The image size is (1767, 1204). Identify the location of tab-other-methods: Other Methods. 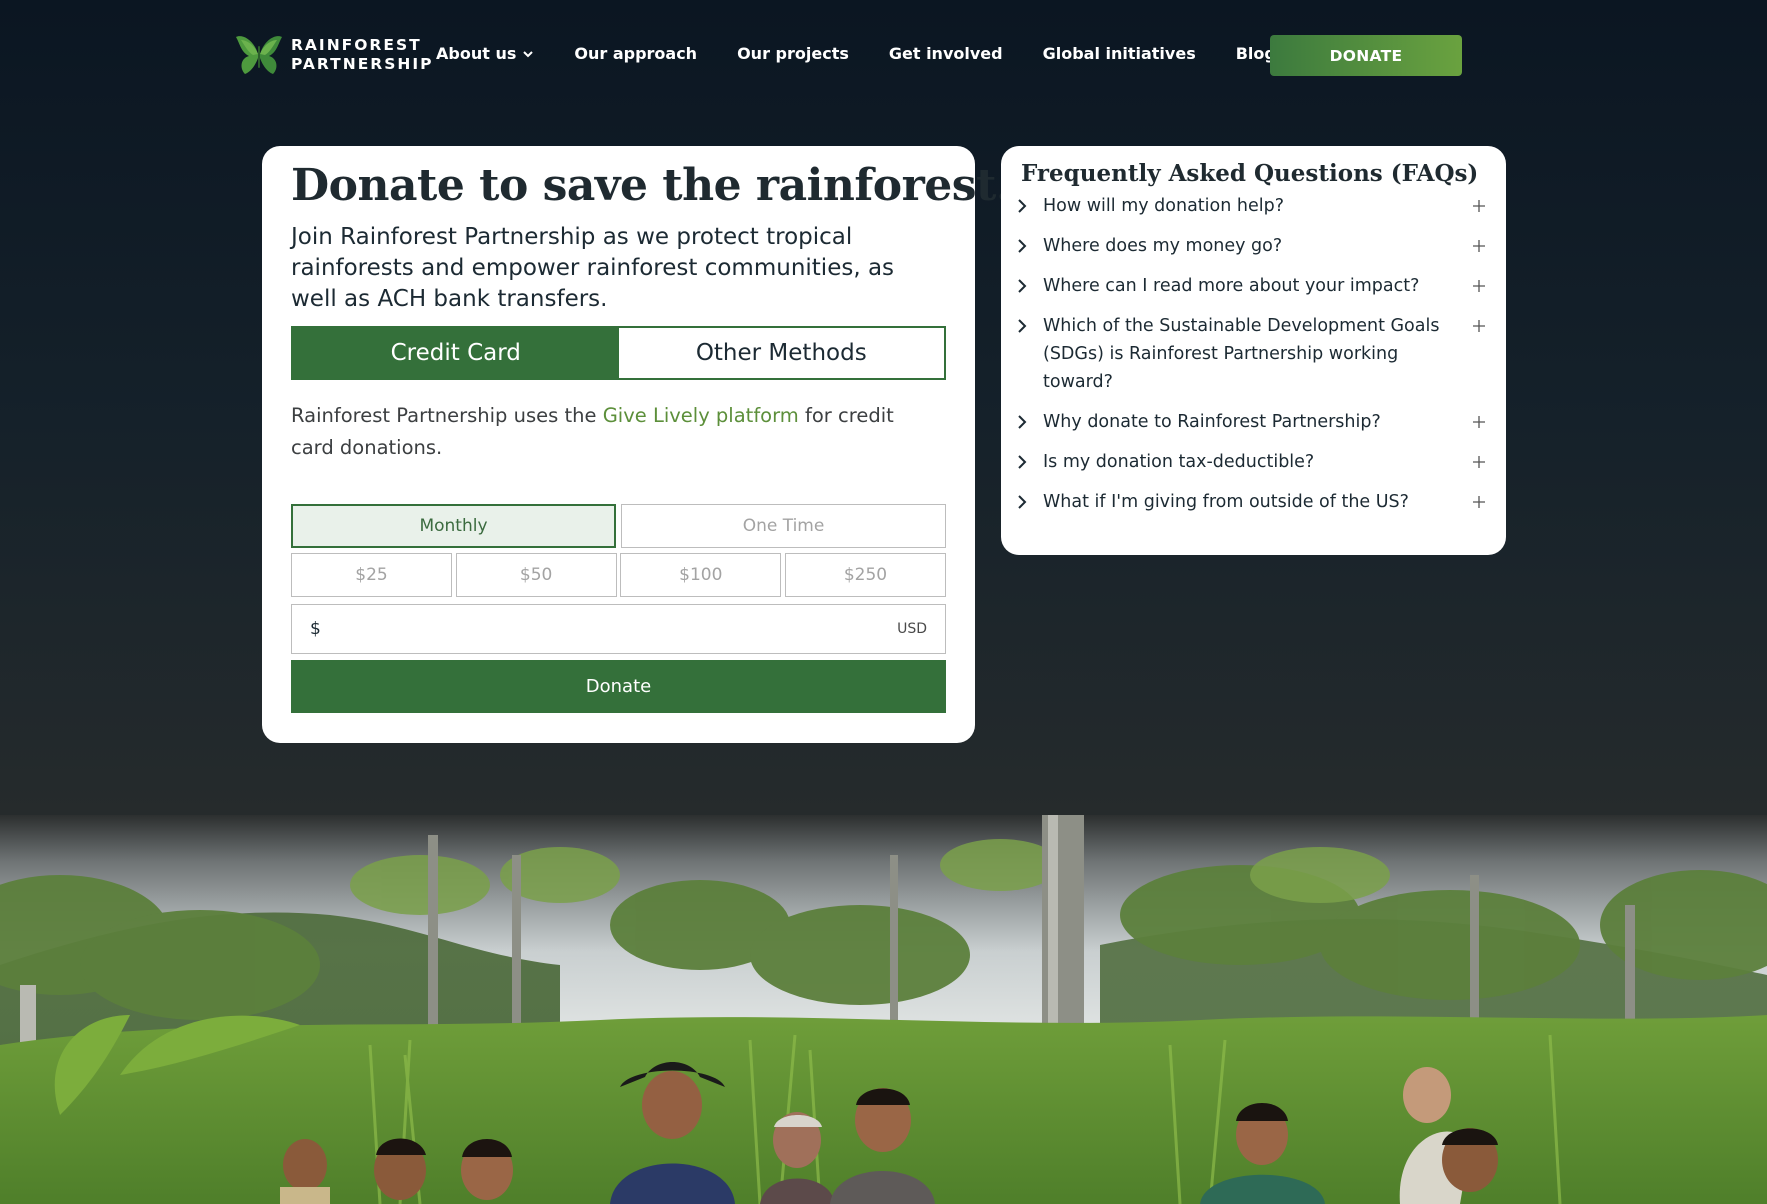
(781, 353).